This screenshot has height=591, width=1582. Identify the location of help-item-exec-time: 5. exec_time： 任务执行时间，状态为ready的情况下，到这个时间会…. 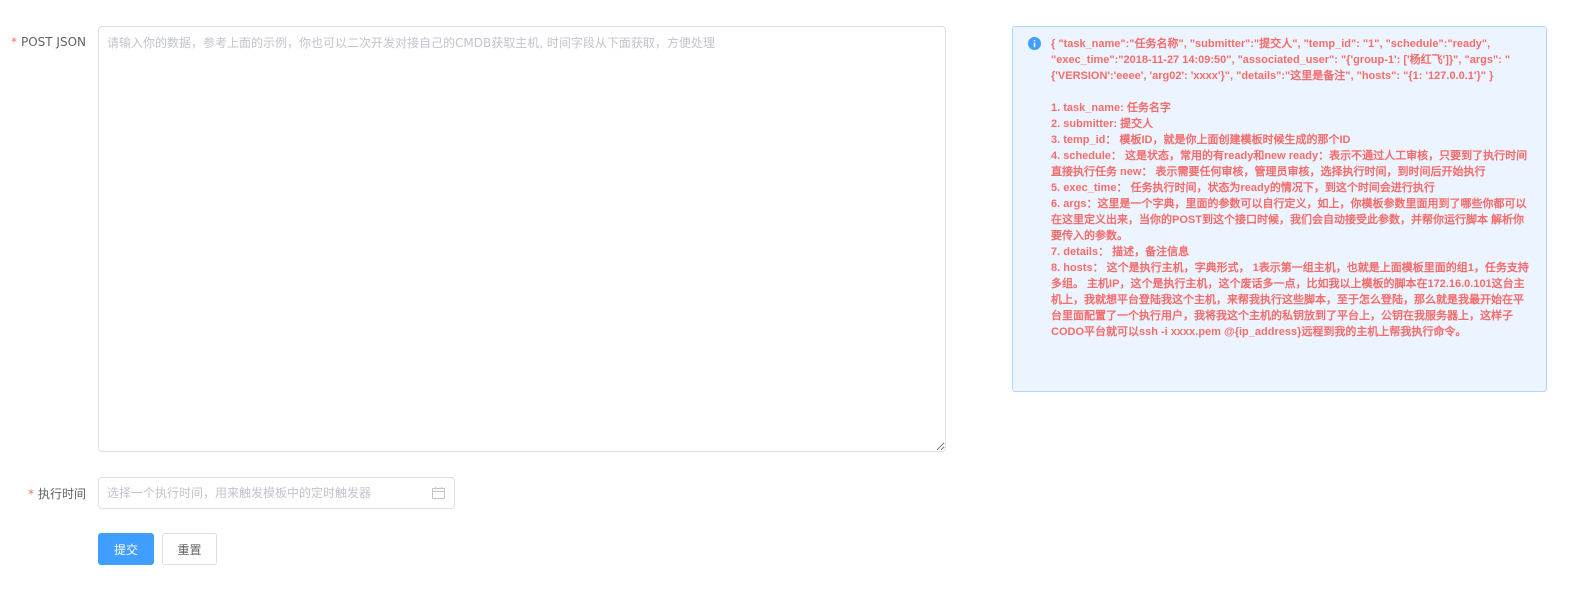
(1243, 188).